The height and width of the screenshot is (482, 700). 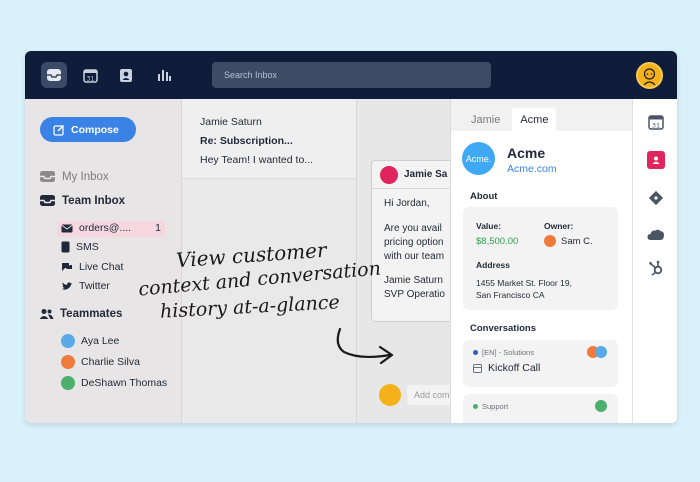 I want to click on company-website-link: Acme.com, so click(x=532, y=169).